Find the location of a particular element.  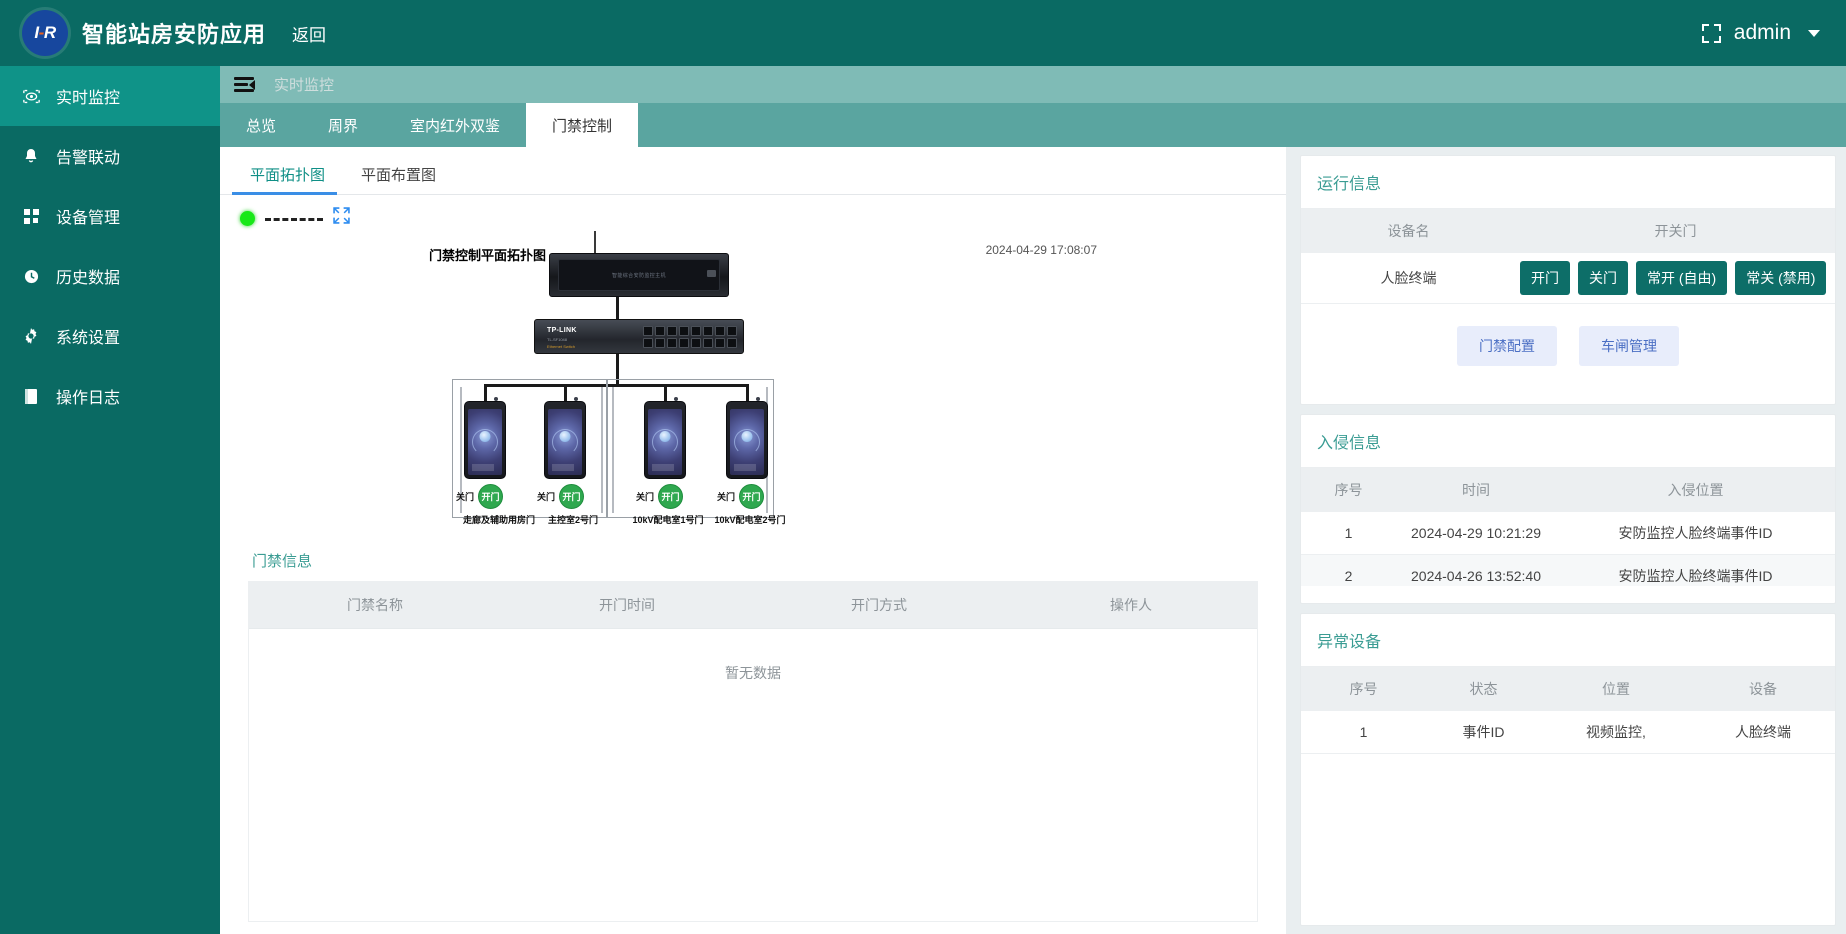

cell-door-actions: 开门 关门 常开 (自由) 常关 (禁用) is located at coordinates (1675, 278).